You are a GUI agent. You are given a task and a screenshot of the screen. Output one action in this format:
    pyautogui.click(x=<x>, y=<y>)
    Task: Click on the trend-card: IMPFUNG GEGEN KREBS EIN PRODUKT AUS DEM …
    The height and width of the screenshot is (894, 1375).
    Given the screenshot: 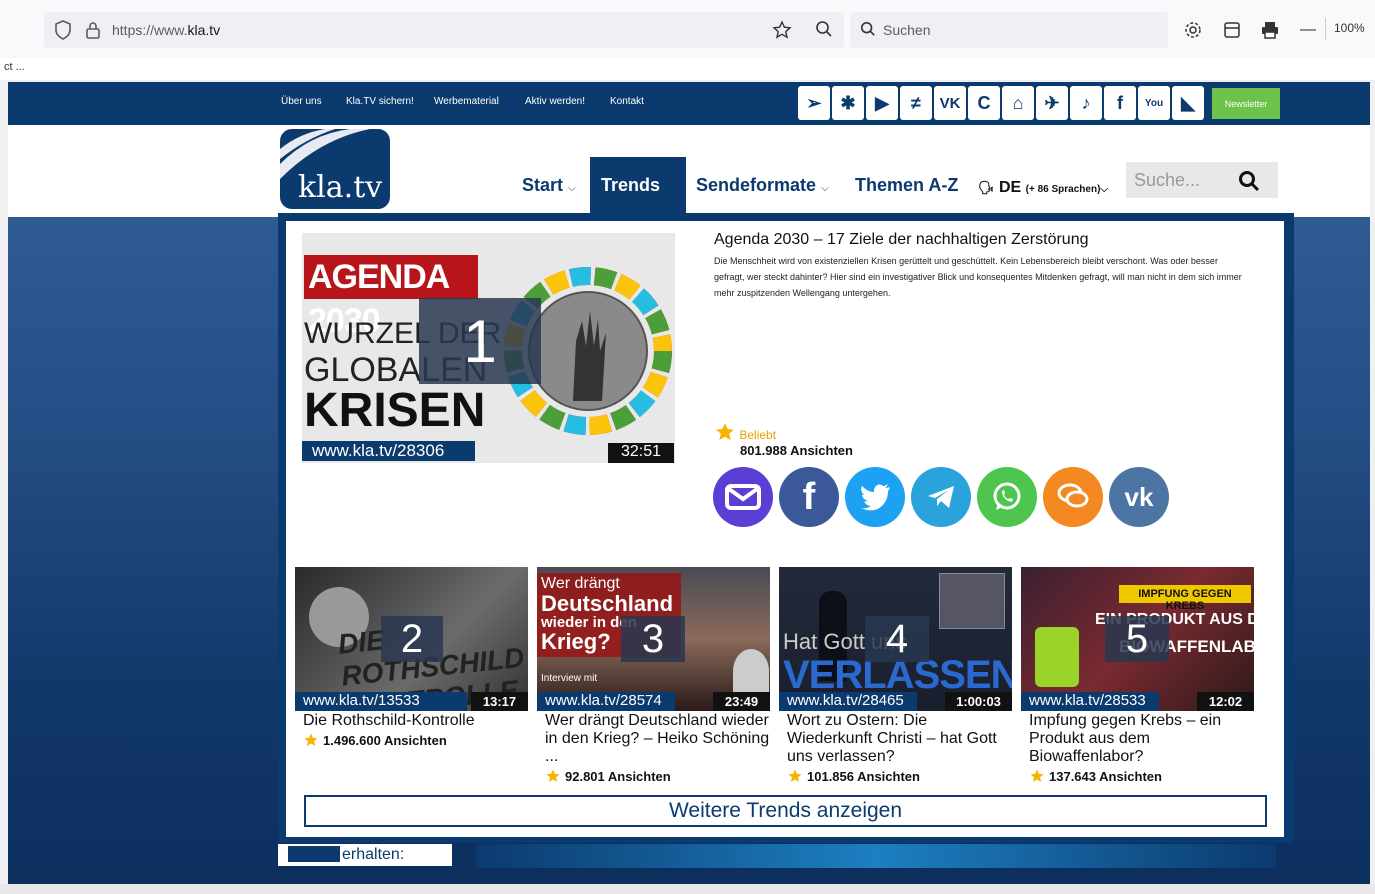 What is the action you would take?
    pyautogui.click(x=1137, y=675)
    